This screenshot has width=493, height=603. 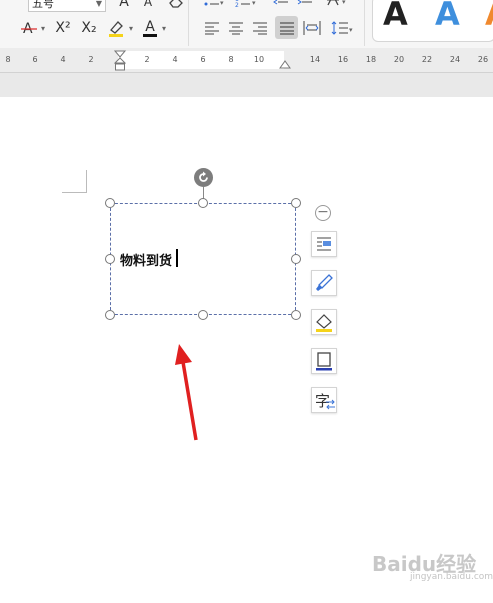 I want to click on svg-text: 2, so click(x=237, y=5).